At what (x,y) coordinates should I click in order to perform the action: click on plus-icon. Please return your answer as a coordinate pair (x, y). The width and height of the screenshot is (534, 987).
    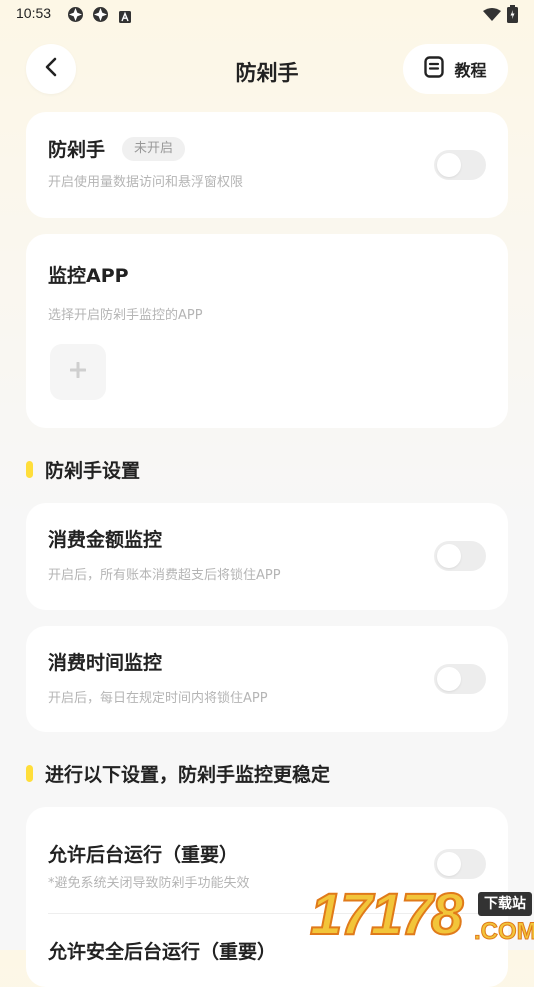
    Looking at the image, I should click on (78, 371).